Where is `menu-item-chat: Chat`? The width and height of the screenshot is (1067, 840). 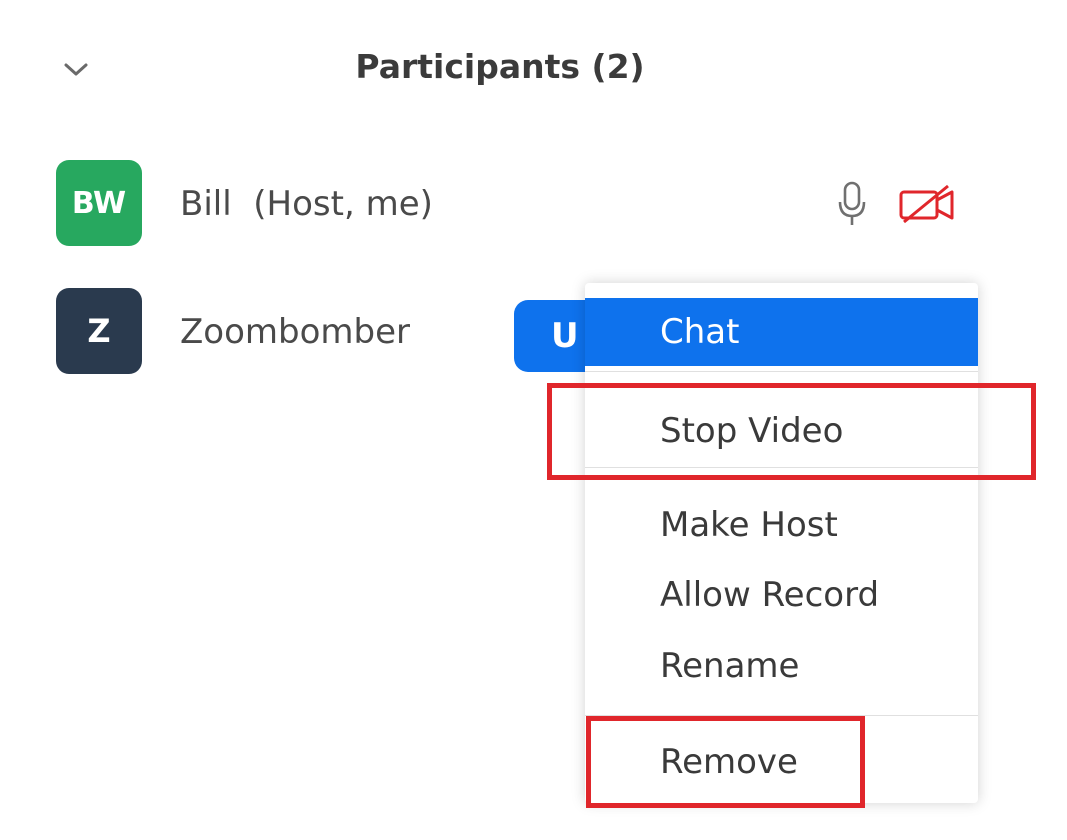 menu-item-chat: Chat is located at coordinates (781, 332).